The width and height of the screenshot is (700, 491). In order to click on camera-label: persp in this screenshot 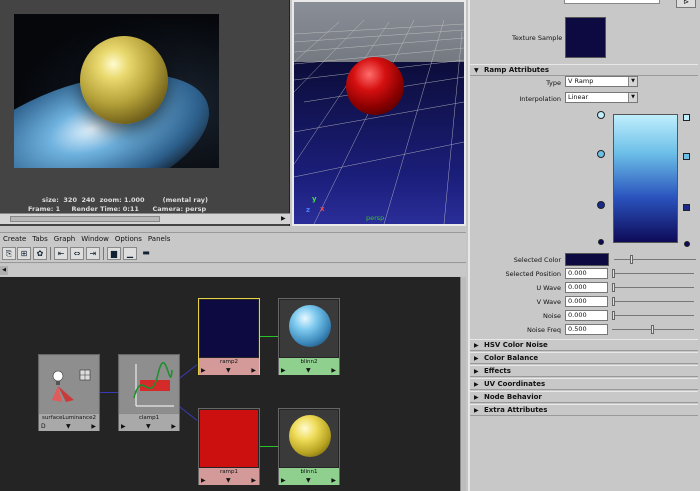, I will do `click(375, 218)`.